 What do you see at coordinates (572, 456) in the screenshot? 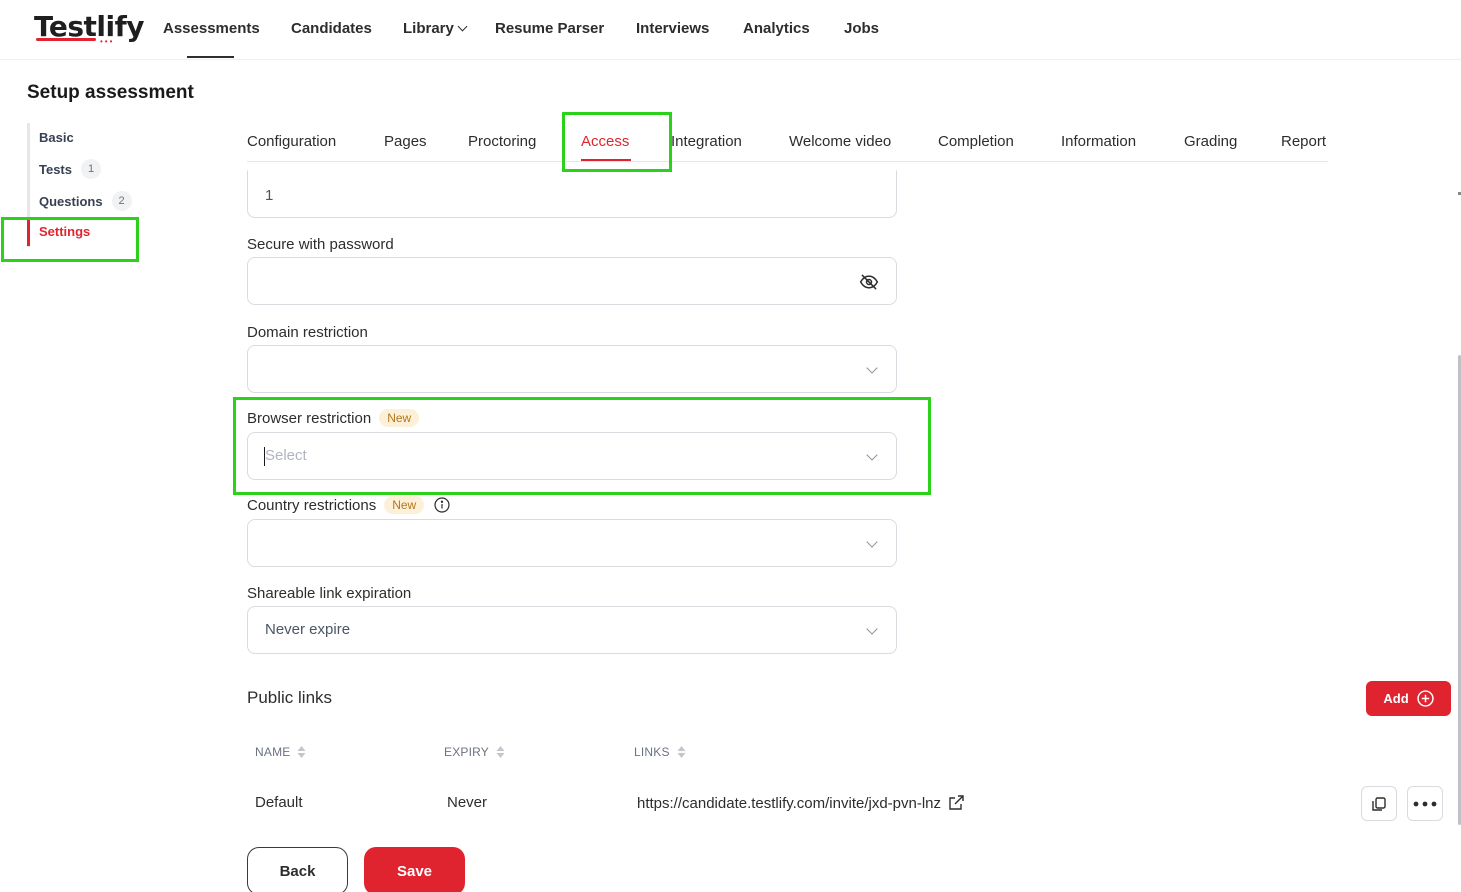
I see `browser-select: Select` at bounding box center [572, 456].